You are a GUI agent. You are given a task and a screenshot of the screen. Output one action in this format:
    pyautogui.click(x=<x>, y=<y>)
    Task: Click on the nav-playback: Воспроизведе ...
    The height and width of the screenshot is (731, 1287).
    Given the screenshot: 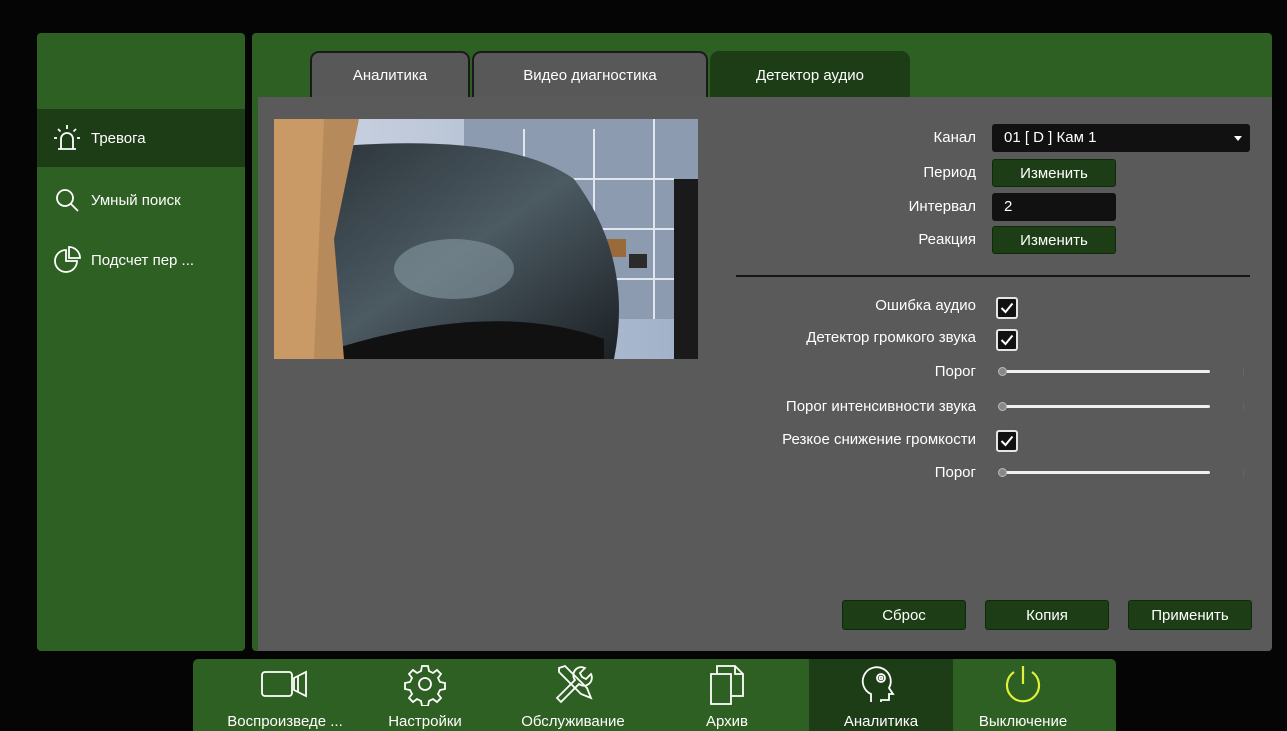 What is the action you would take?
    pyautogui.click(x=285, y=695)
    